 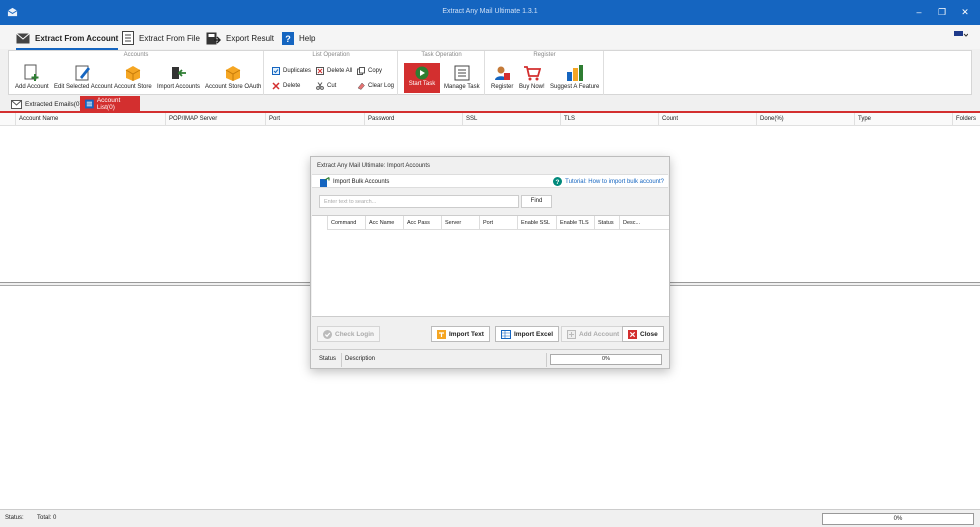 What do you see at coordinates (460, 334) in the screenshot?
I see `import-text-button: Import Text` at bounding box center [460, 334].